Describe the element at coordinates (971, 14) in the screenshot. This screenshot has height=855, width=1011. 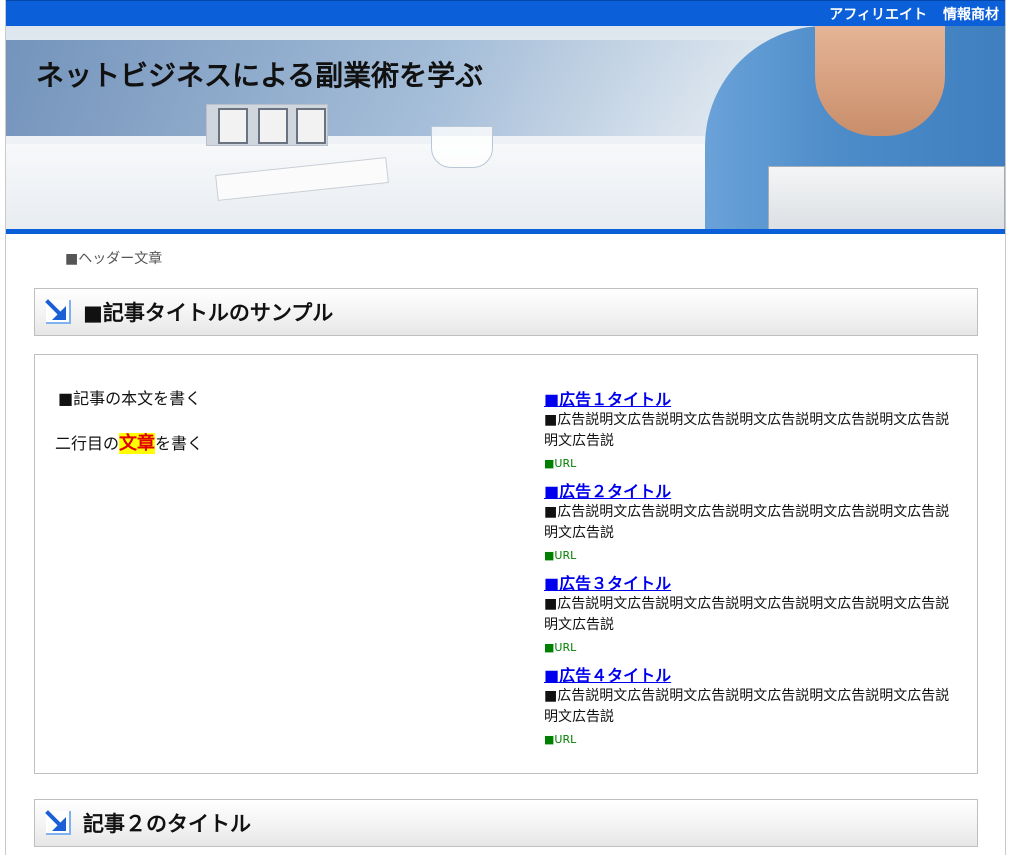
I see `topbar-link-info-products: 情報商材` at that location.